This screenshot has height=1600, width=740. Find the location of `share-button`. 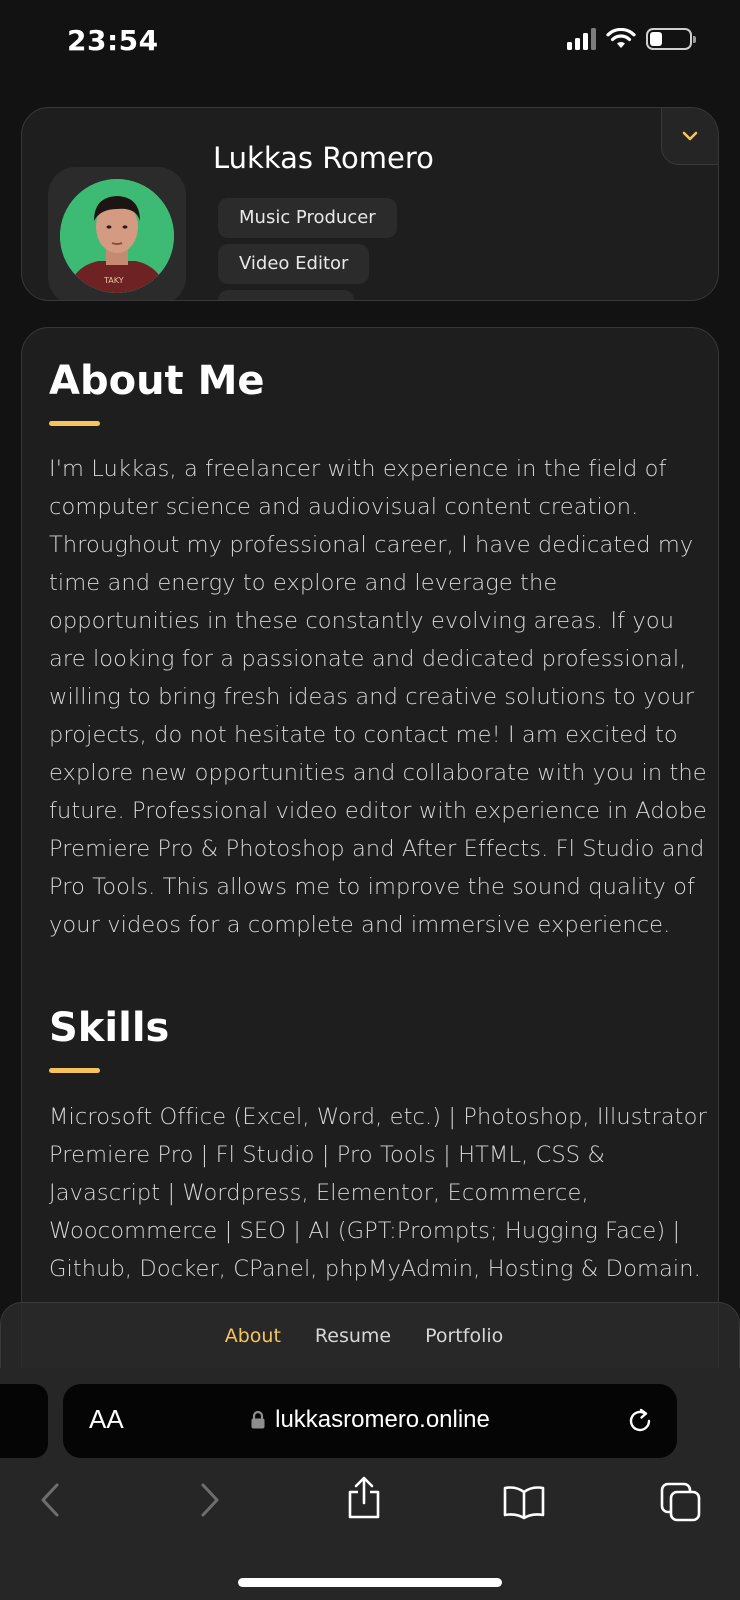

share-button is located at coordinates (364, 1500).